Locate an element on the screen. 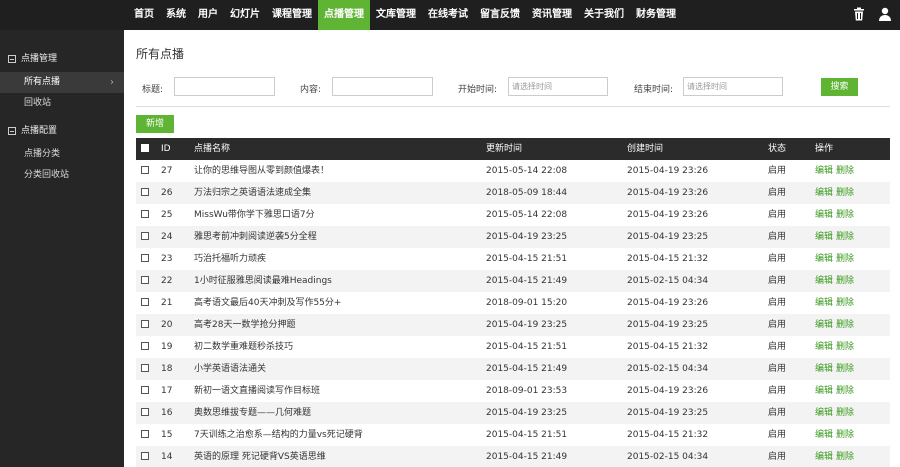 Image resolution: width=900 pixels, height=467 pixels. row-id: 19 is located at coordinates (167, 347).